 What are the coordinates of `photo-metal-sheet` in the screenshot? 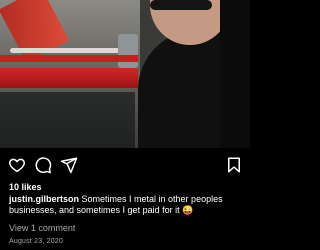 It's located at (67, 120).